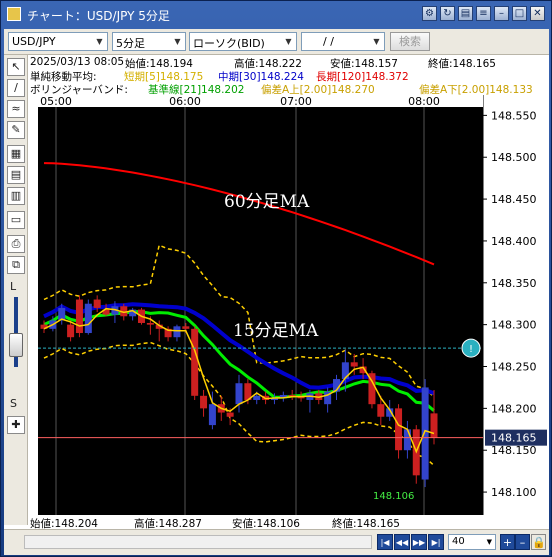 The height and width of the screenshot is (557, 552). I want to click on zoom-select: 40 ▼, so click(472, 542).